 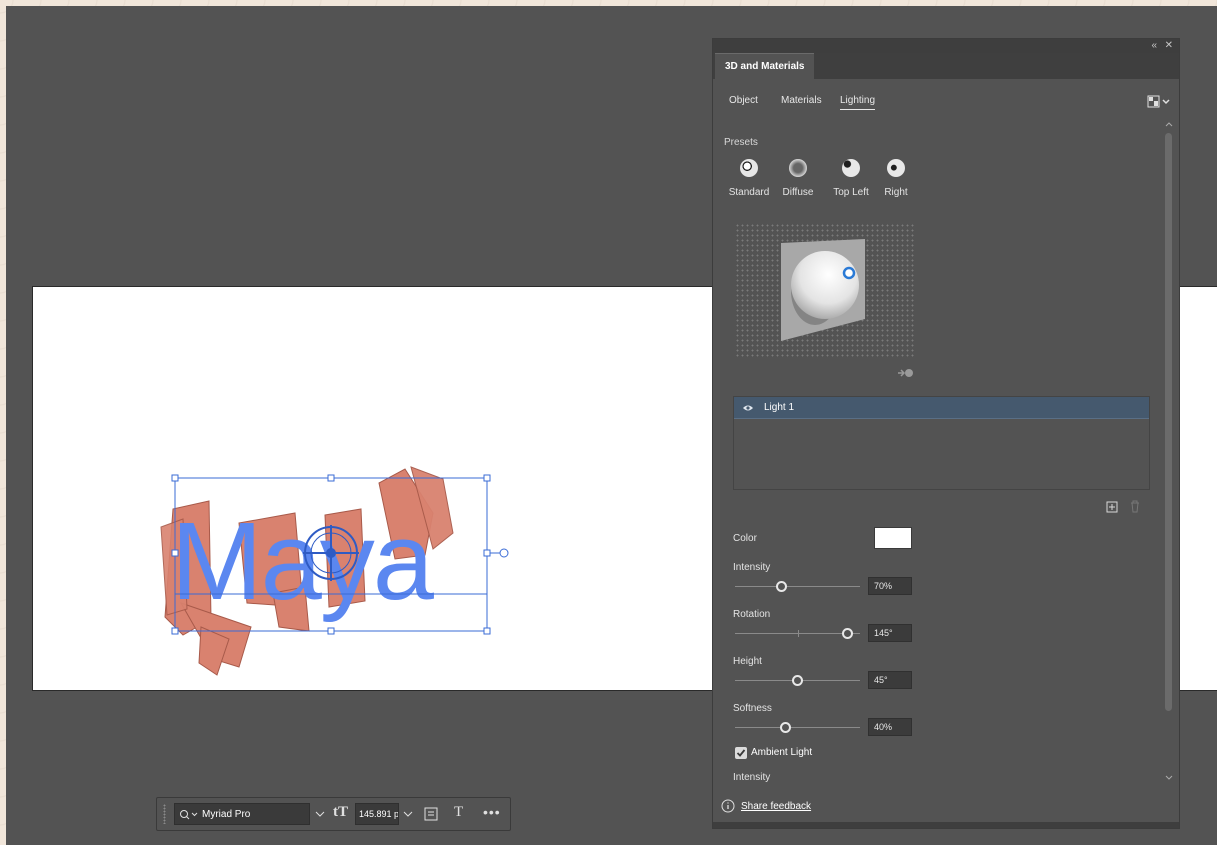 I want to click on preset-diffuse: Diffuse, so click(x=798, y=178).